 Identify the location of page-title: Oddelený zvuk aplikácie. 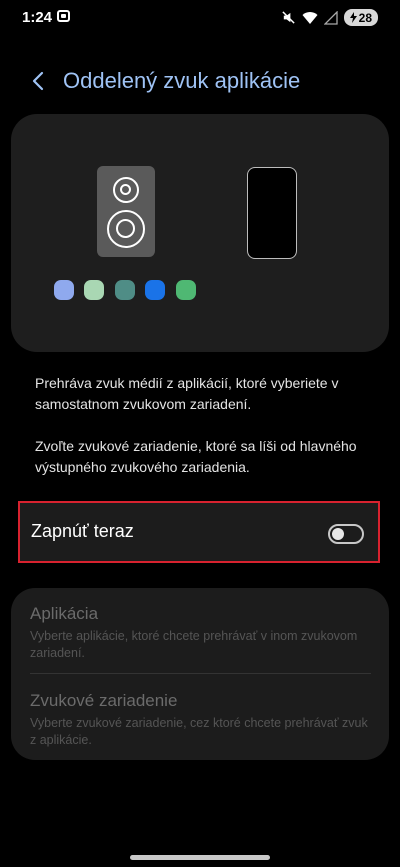
(182, 80).